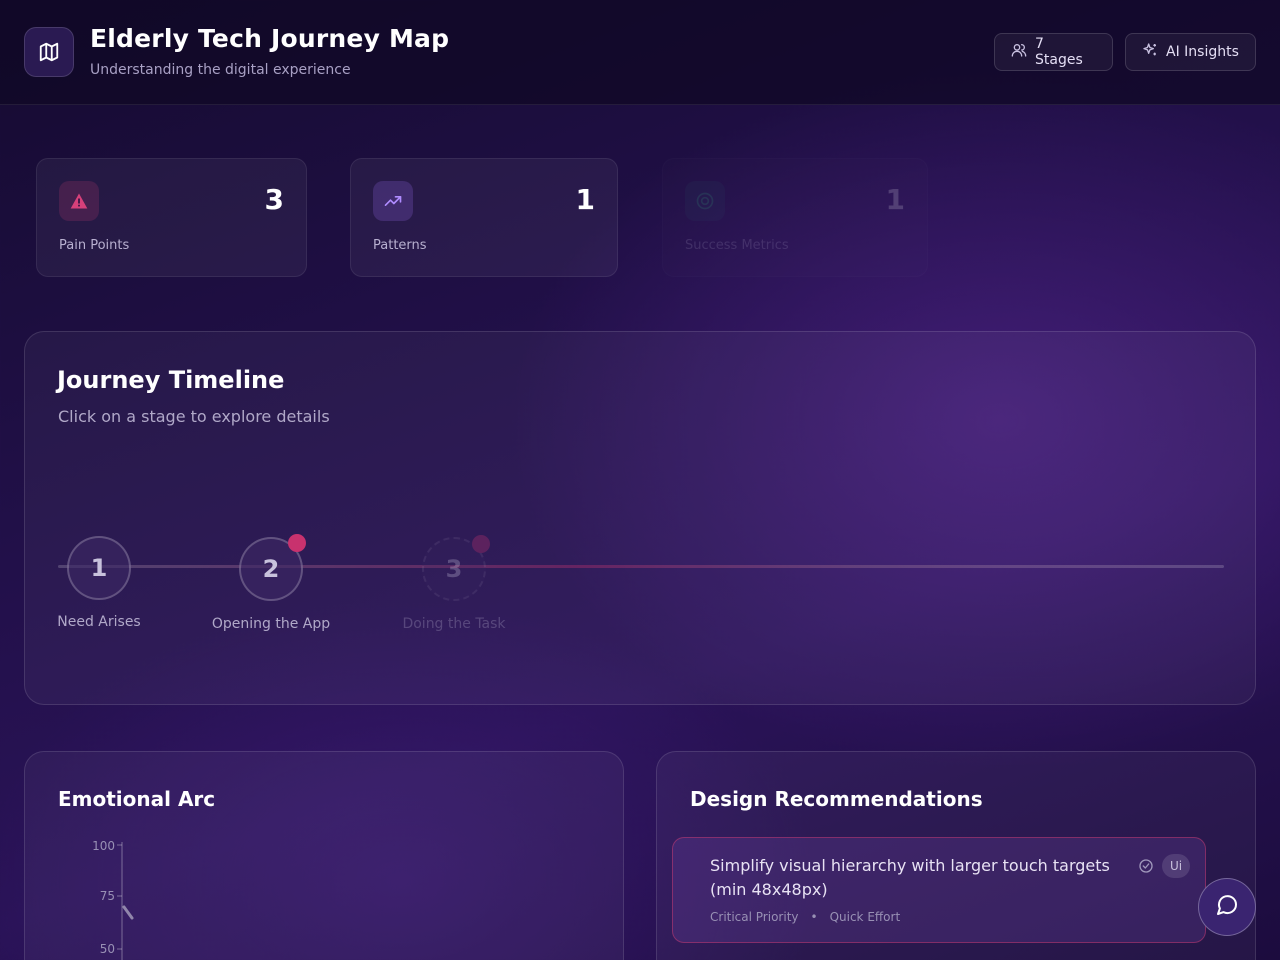 The image size is (1280, 960). Describe the element at coordinates (99, 622) in the screenshot. I see `stage-1-label: Need Arises` at that location.